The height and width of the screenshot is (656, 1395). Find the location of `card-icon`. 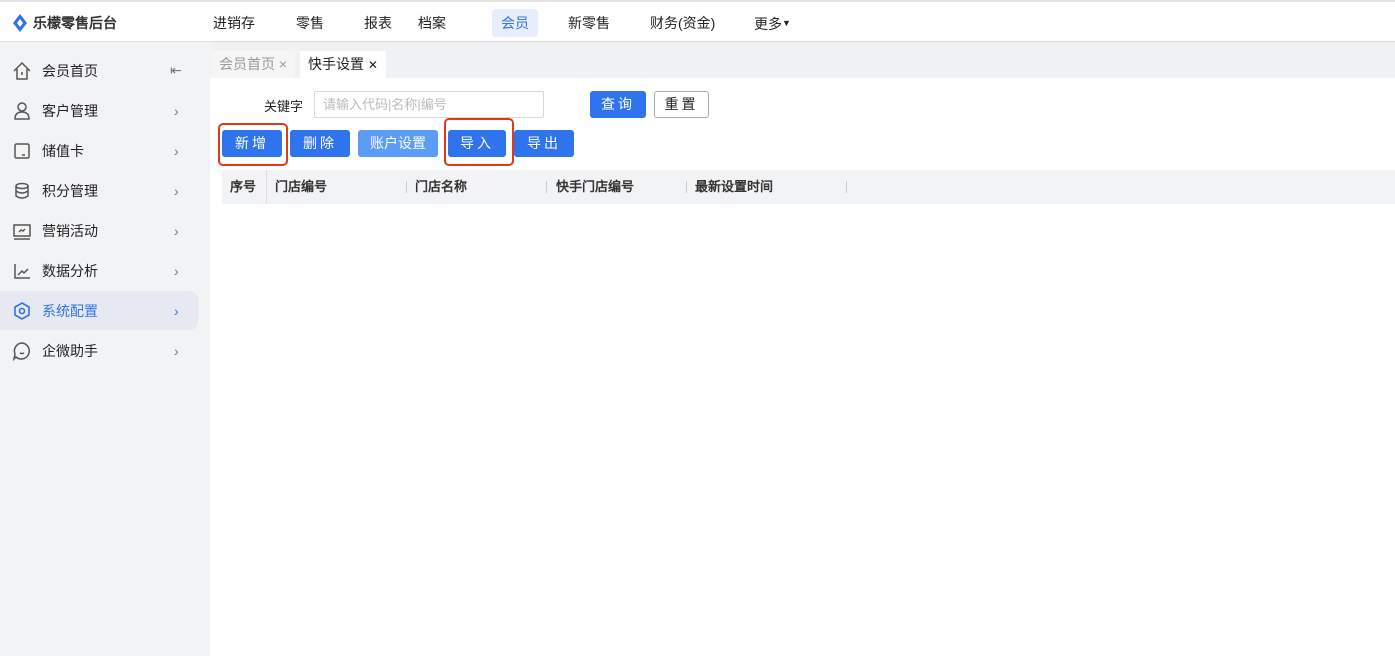

card-icon is located at coordinates (22, 151).